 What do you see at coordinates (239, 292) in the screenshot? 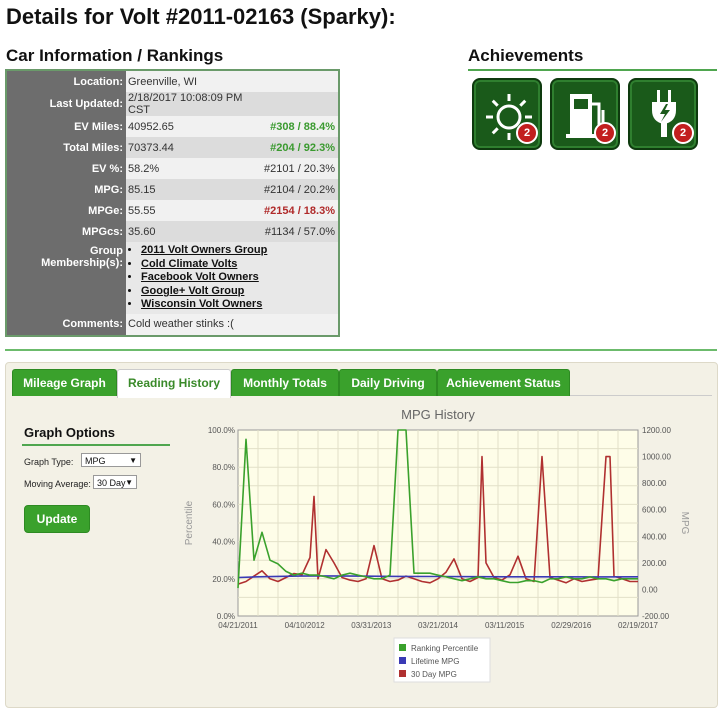
I see `group-link: Google+ Volt Group` at bounding box center [239, 292].